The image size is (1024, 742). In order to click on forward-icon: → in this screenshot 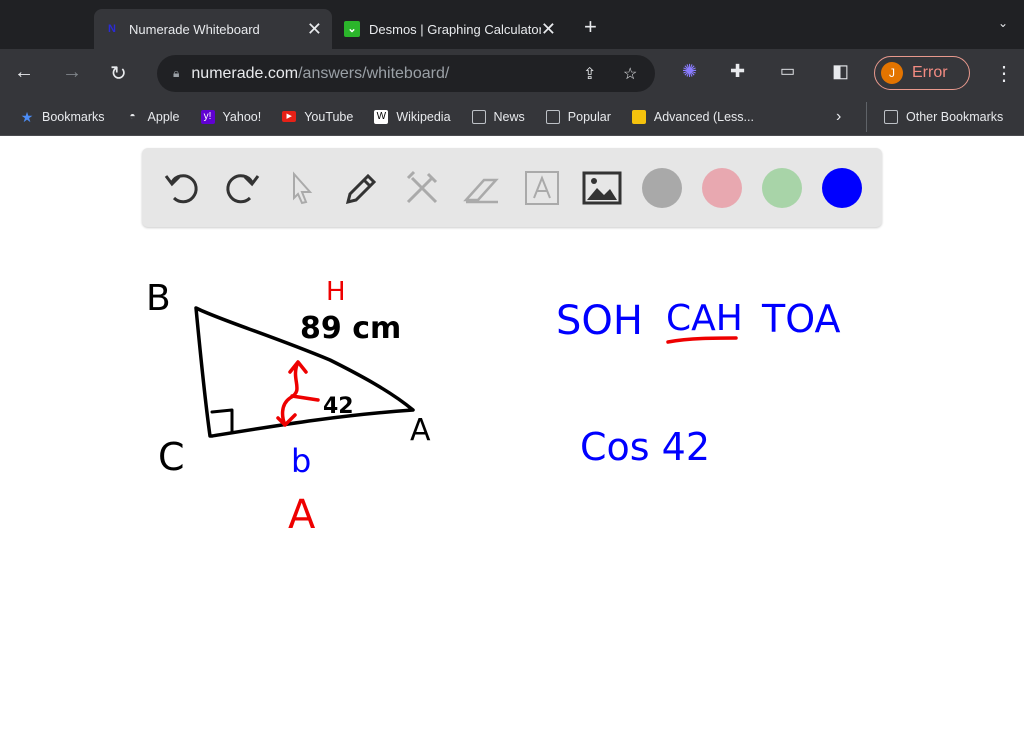, I will do `click(72, 72)`.